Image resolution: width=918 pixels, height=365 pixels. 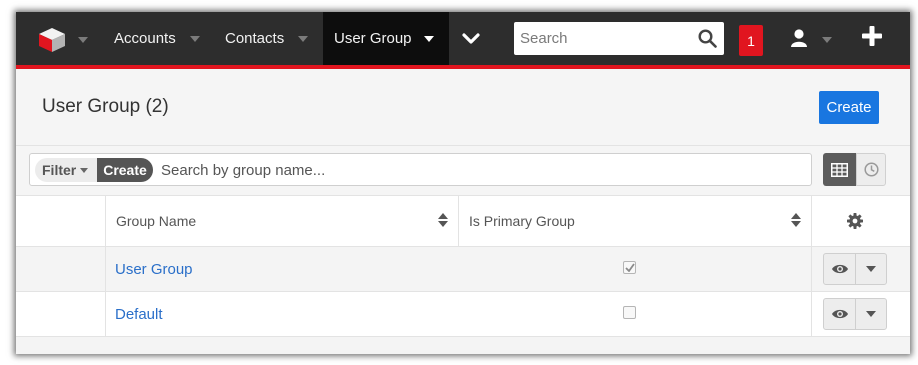 What do you see at coordinates (855, 221) in the screenshot?
I see `gear-icon` at bounding box center [855, 221].